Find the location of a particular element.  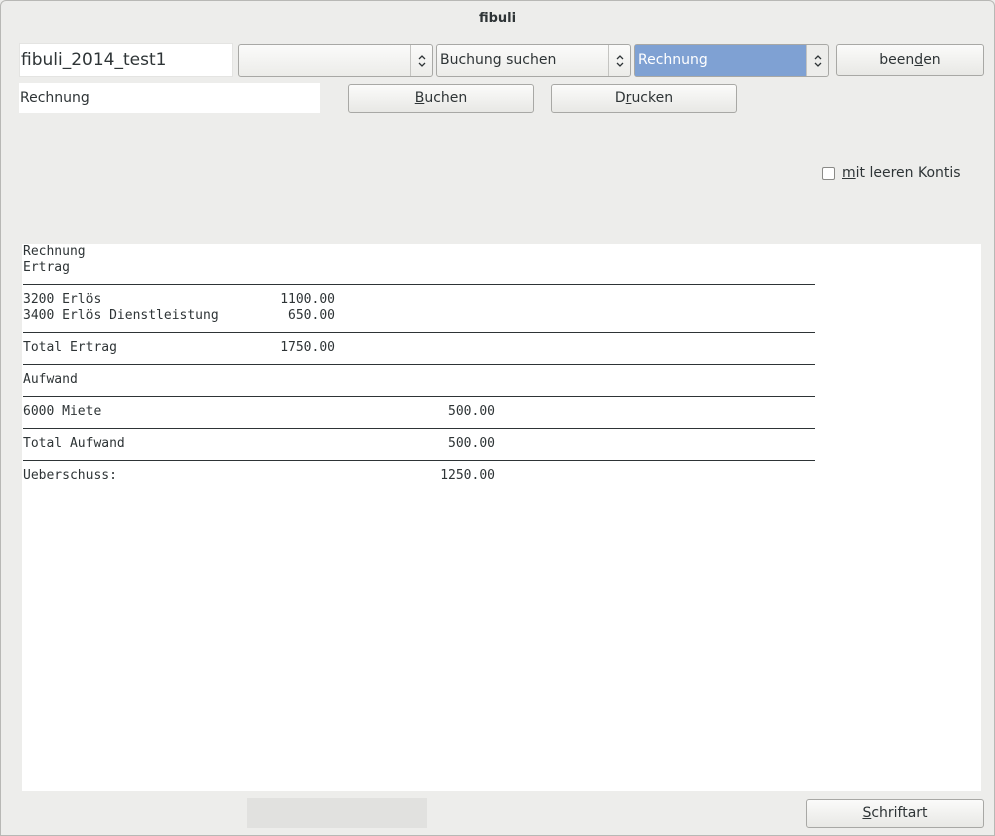

status-area is located at coordinates (337, 813).